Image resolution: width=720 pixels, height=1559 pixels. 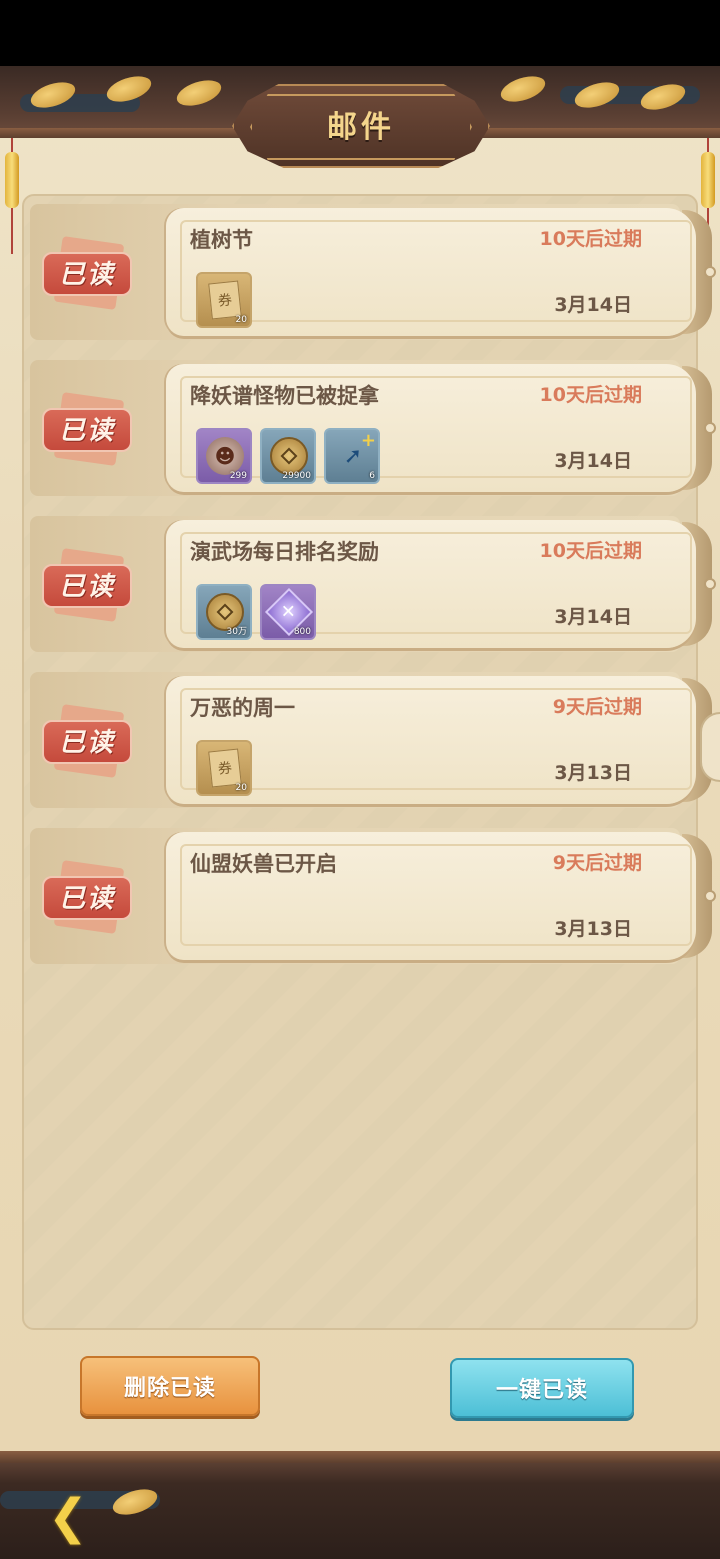 I want to click on demon-token-icon: ☻, so click(x=225, y=456).